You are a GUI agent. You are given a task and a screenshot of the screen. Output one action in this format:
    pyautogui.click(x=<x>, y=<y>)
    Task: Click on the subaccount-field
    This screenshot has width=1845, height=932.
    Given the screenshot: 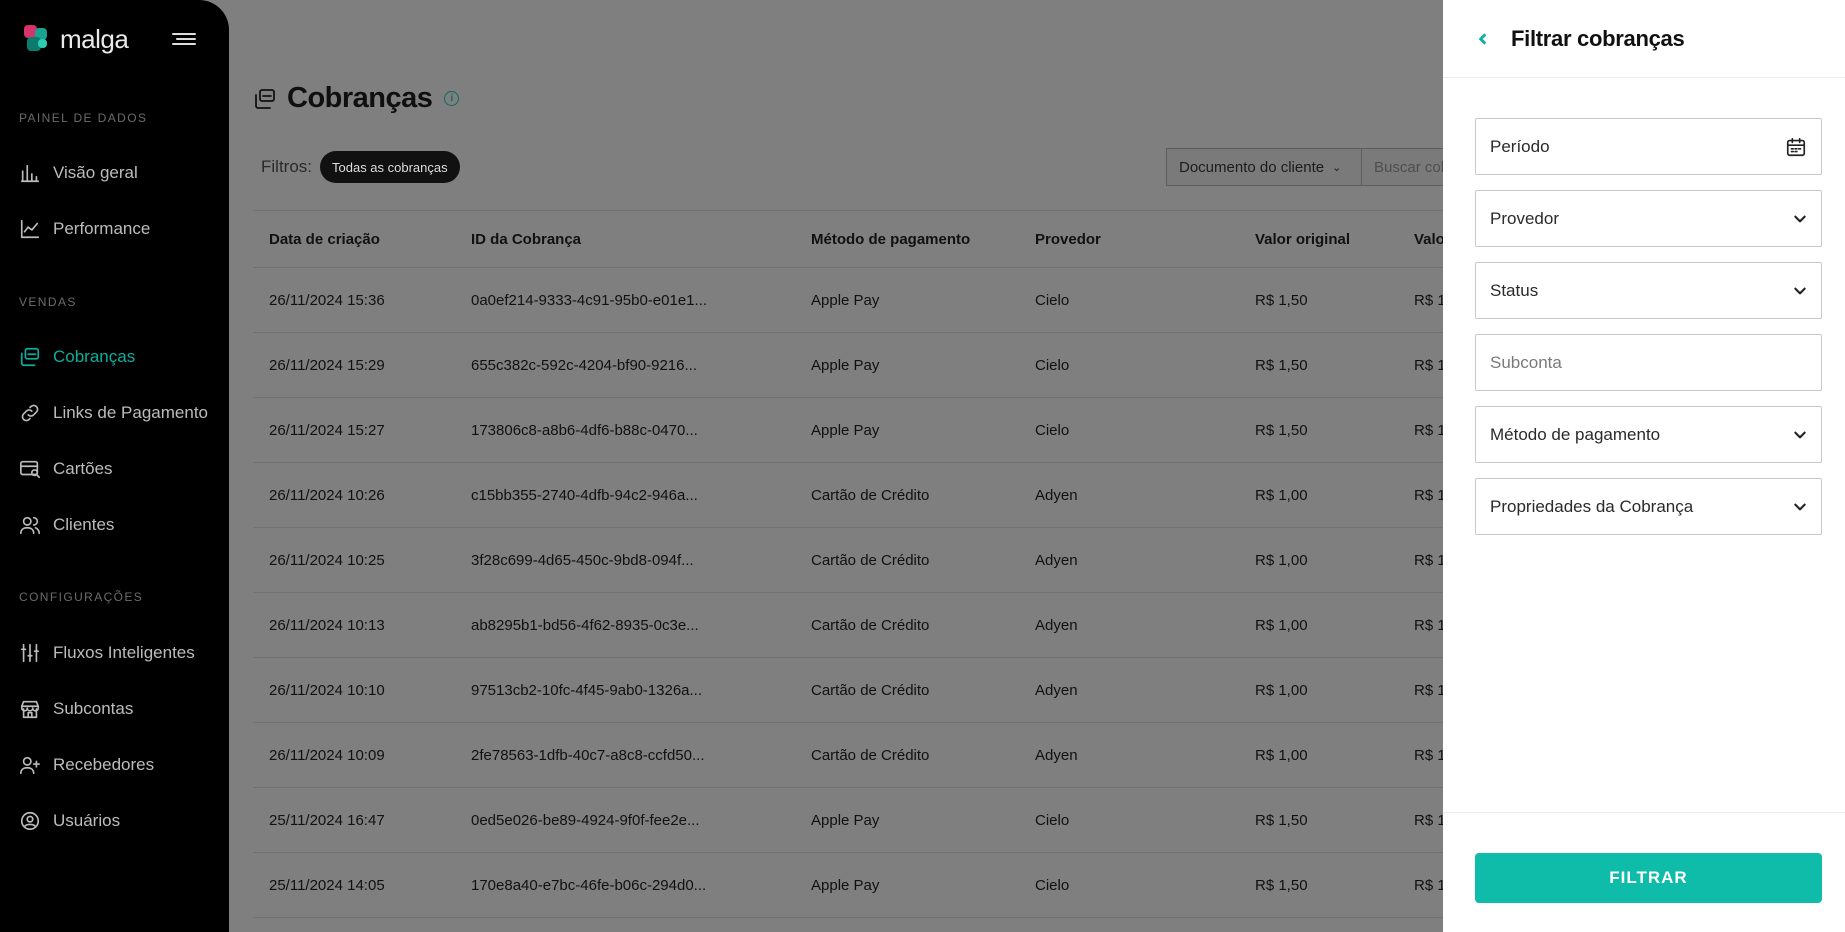 What is the action you would take?
    pyautogui.click(x=1648, y=362)
    